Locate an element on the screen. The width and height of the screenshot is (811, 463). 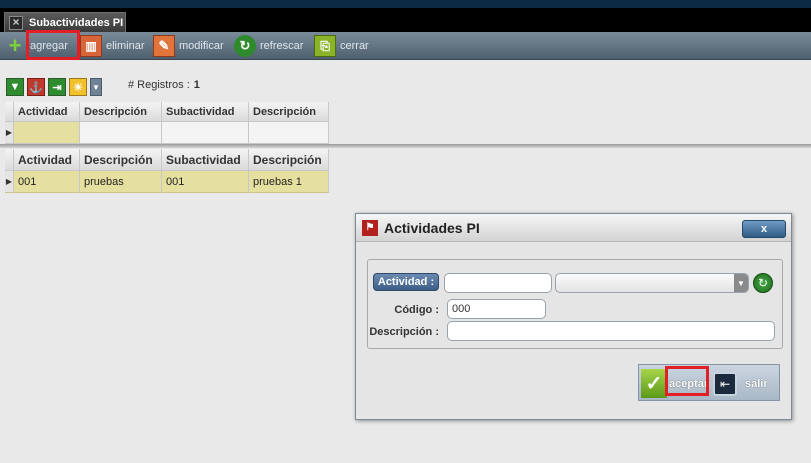
tab-subactividades: × Subactividades PI is located at coordinates (65, 22).